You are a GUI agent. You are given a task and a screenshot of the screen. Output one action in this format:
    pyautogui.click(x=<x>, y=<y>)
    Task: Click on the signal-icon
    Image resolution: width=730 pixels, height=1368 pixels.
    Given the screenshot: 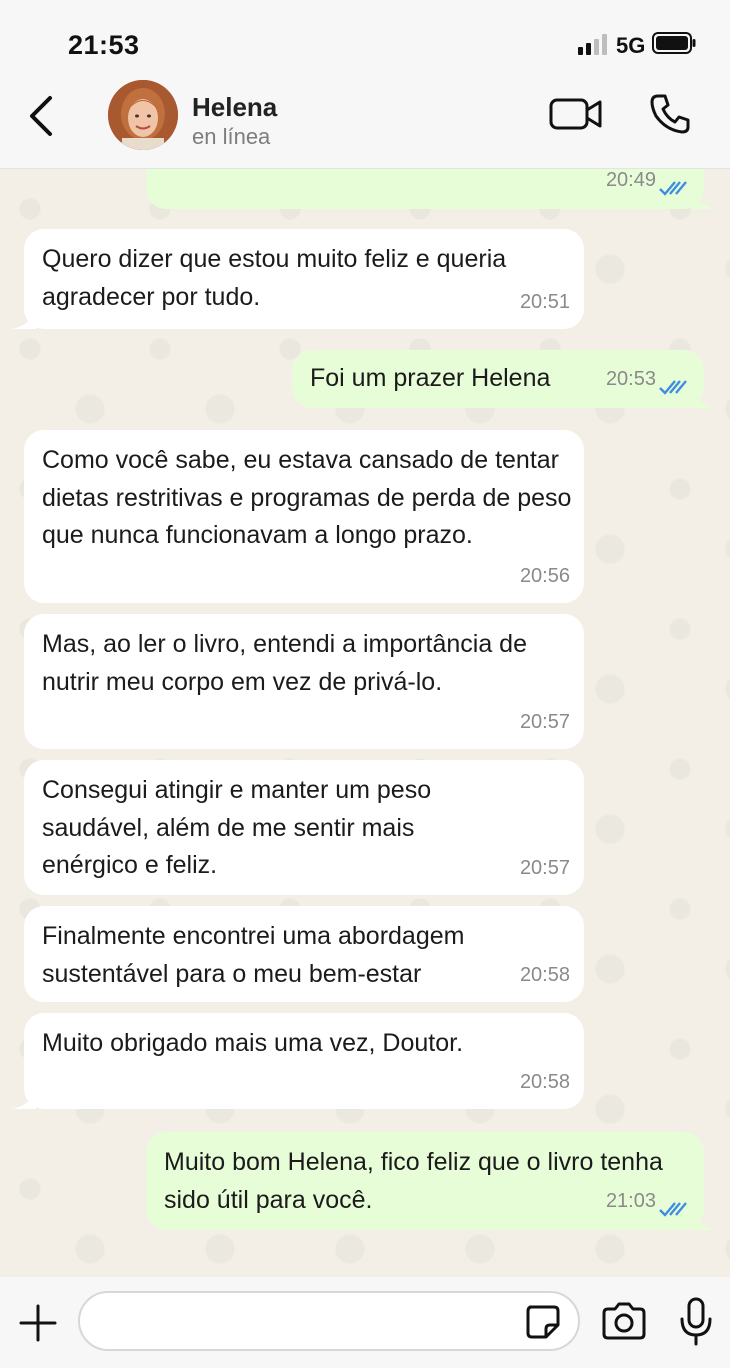 What is the action you would take?
    pyautogui.click(x=592, y=44)
    